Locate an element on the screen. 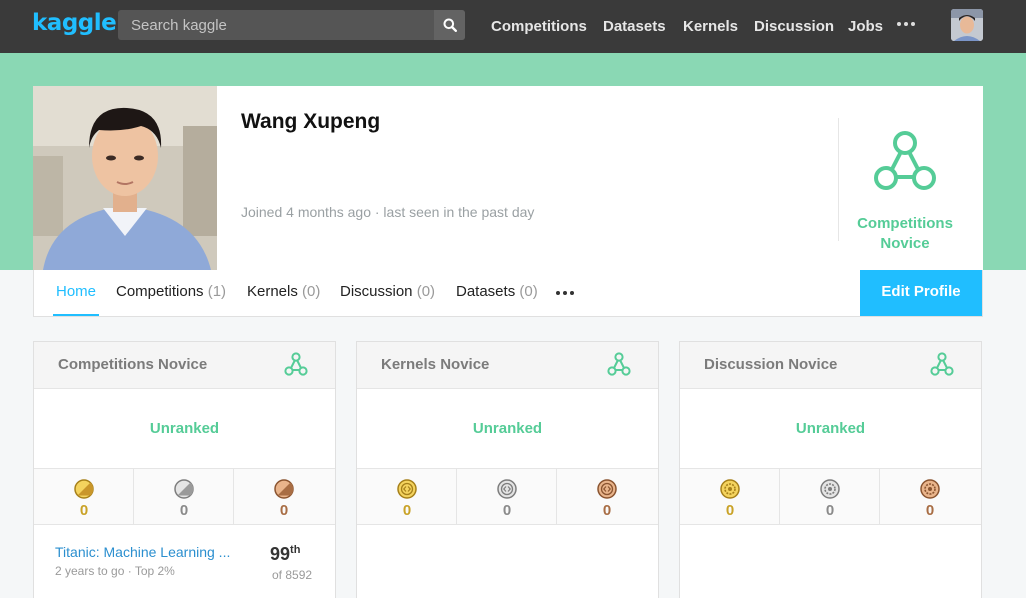 The width and height of the screenshot is (1026, 598). kernels-tier-card: Kernels Novice Unranked 0 0 0 is located at coordinates (507, 469).